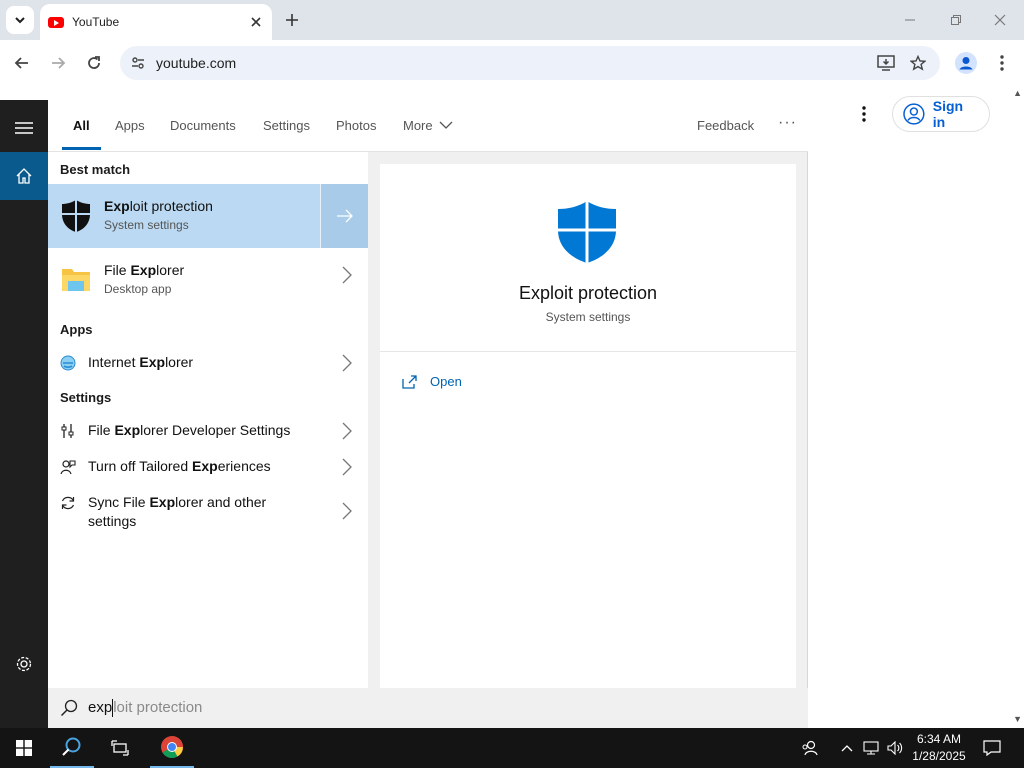  Describe the element at coordinates (1017, 93) in the screenshot. I see `scroll-up-arrow-icon: ▲` at that location.